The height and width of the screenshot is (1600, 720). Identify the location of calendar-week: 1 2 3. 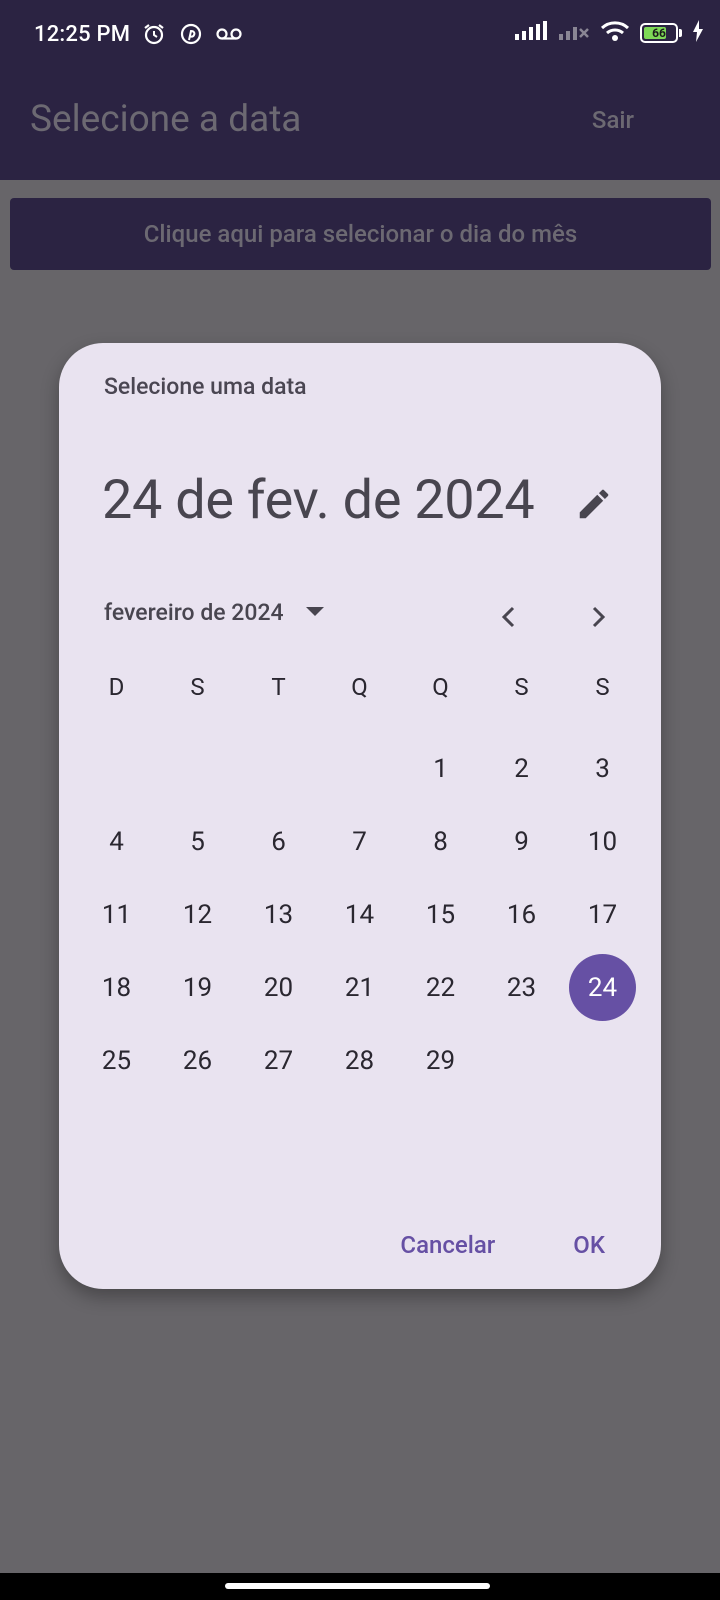
(360, 768).